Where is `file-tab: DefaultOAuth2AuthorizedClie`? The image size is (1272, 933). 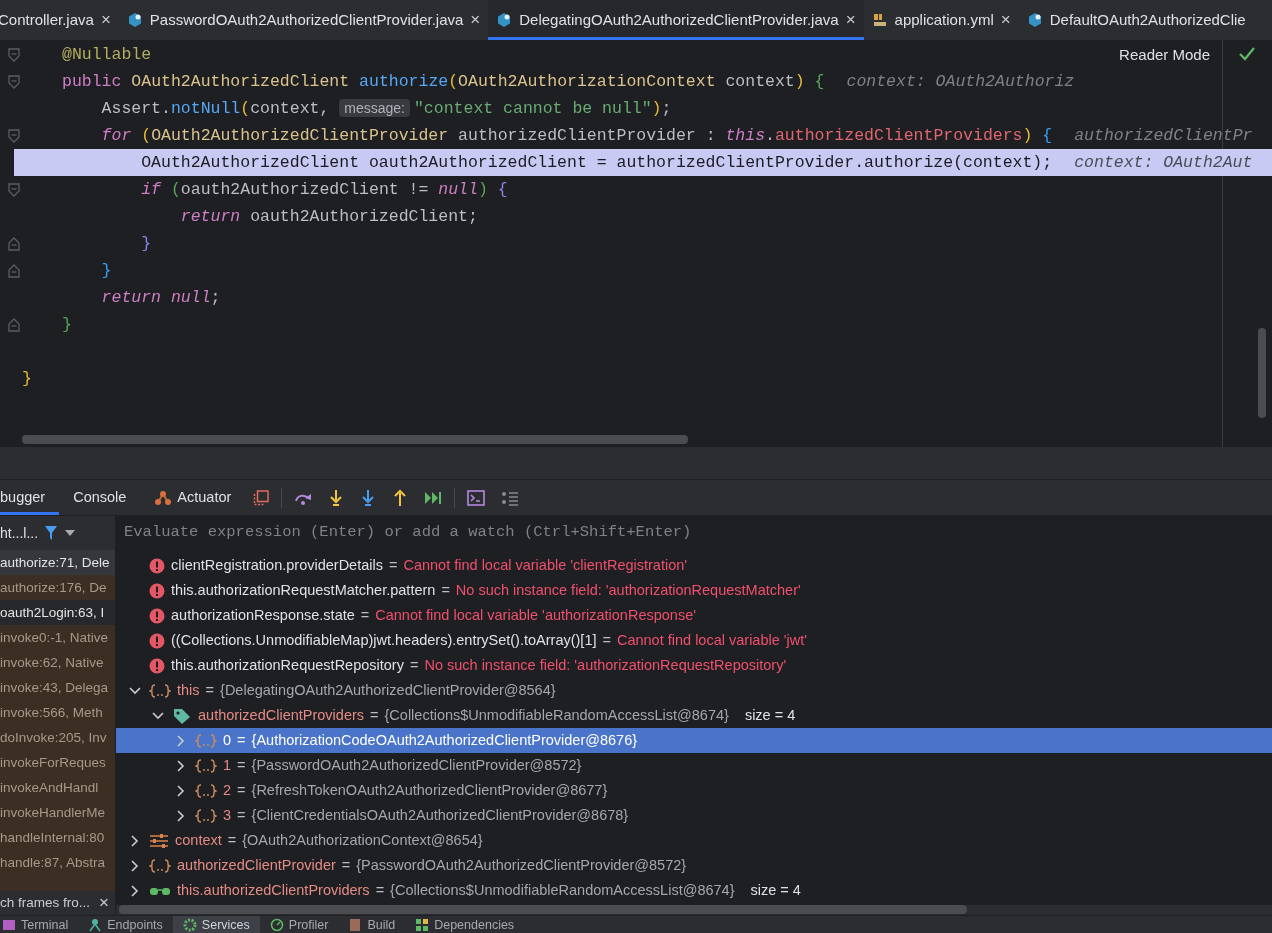 file-tab: DefaultOAuth2AuthorizedClie is located at coordinates (1136, 20).